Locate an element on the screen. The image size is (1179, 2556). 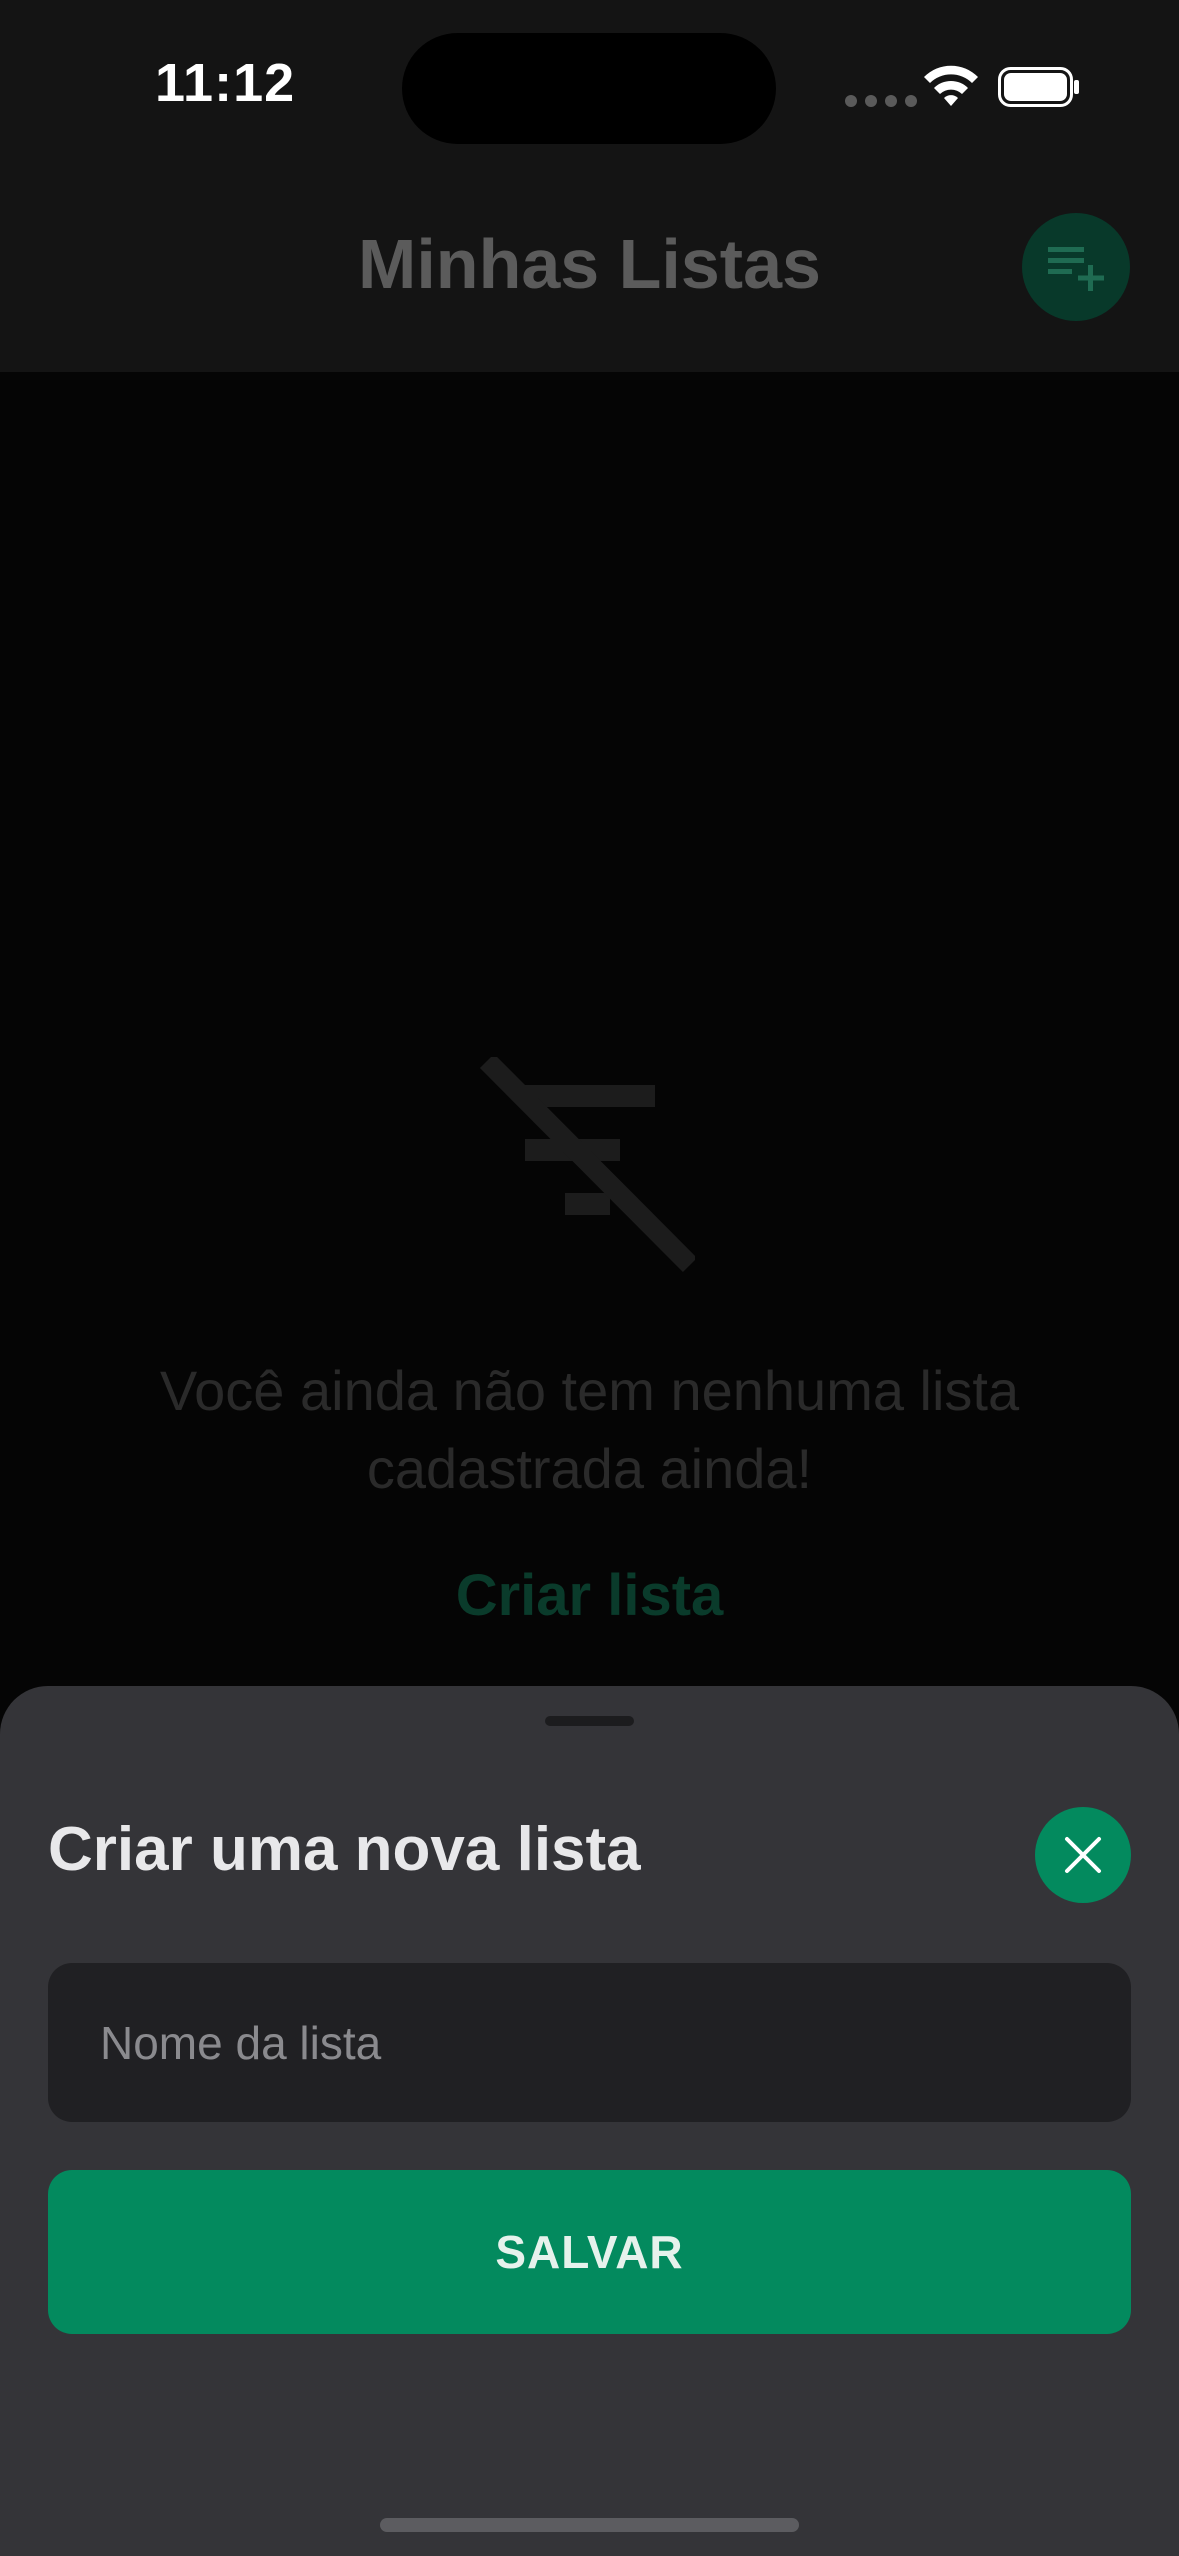
dynamic-island is located at coordinates (589, 88).